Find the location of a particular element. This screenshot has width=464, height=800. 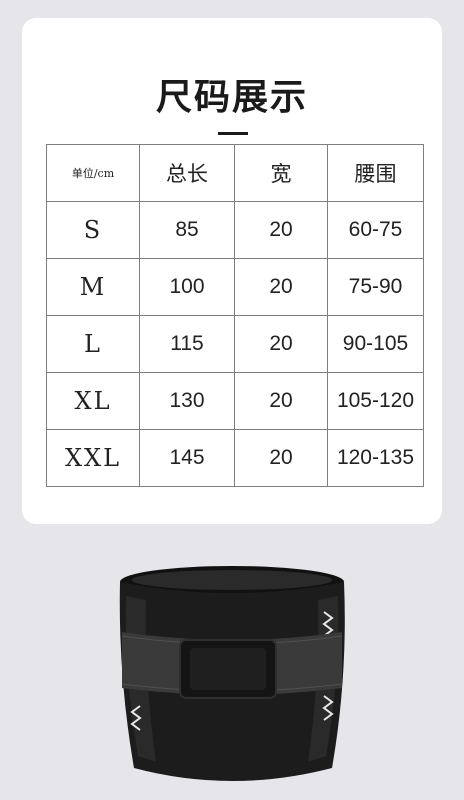

waist-belt-illustration is located at coordinates (232, 673).